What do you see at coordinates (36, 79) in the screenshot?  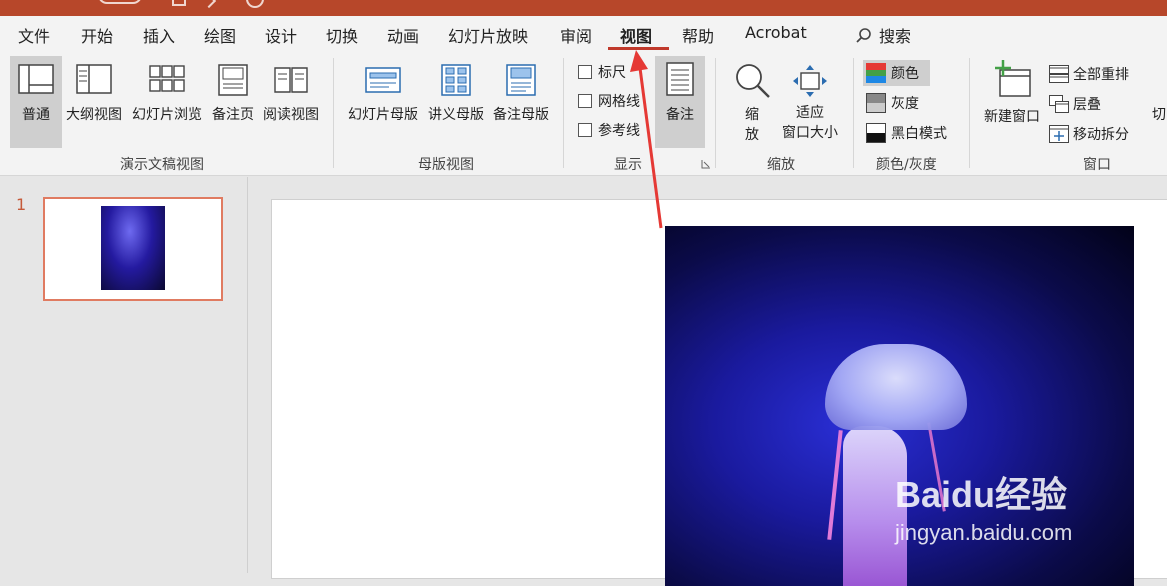 I see `normal-view-icon` at bounding box center [36, 79].